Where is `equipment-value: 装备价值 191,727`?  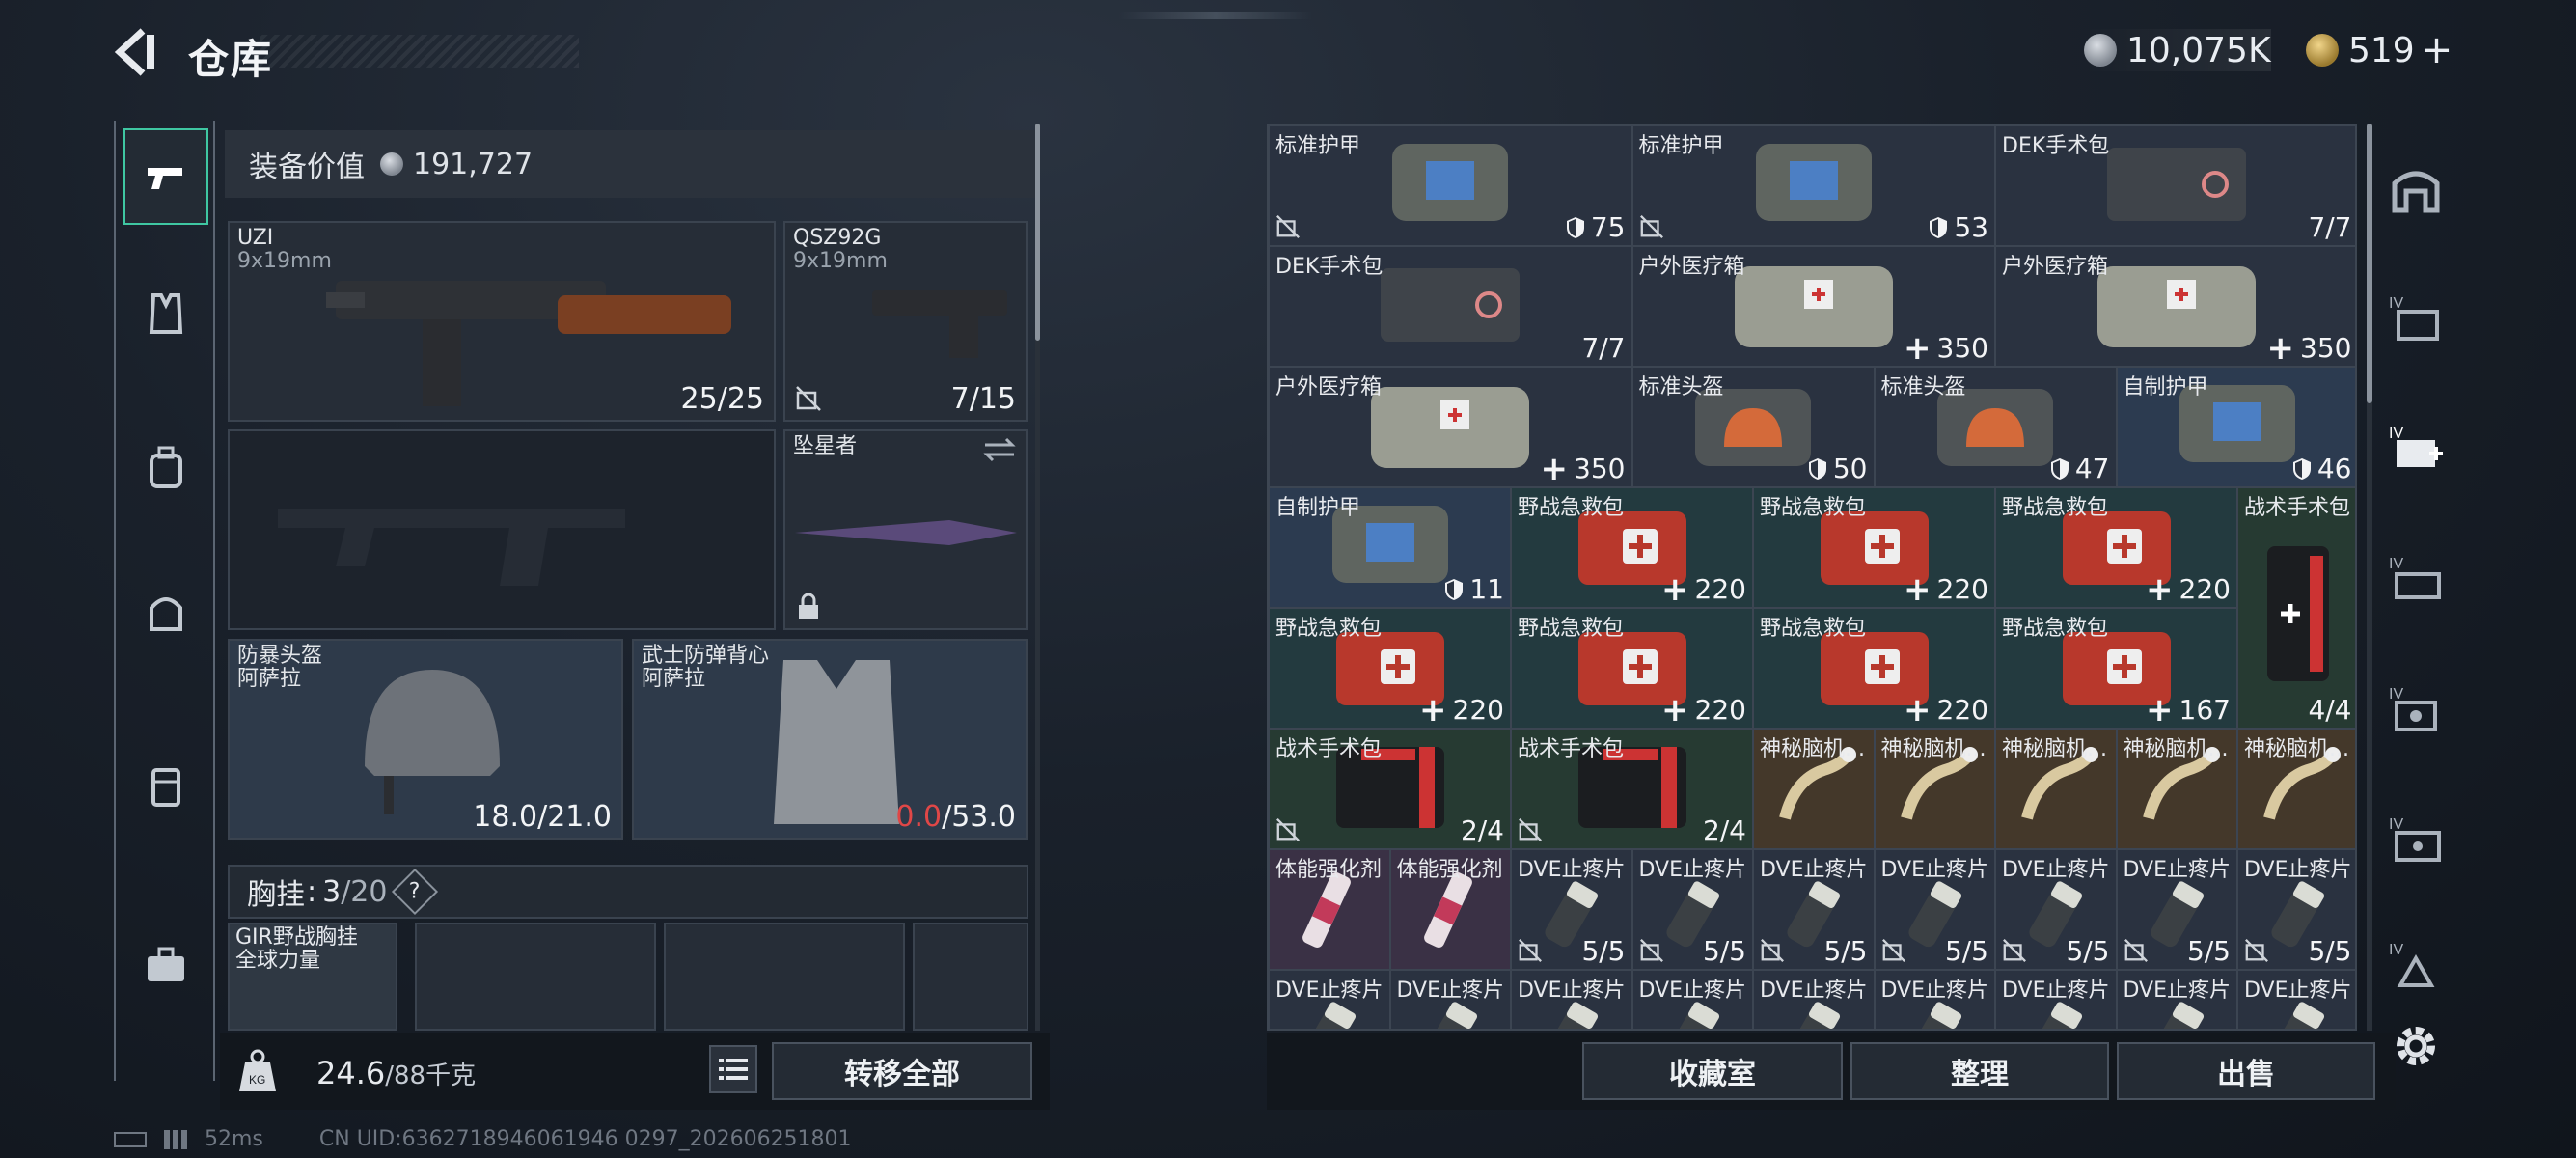 equipment-value: 装备价值 191,727 is located at coordinates (630, 164).